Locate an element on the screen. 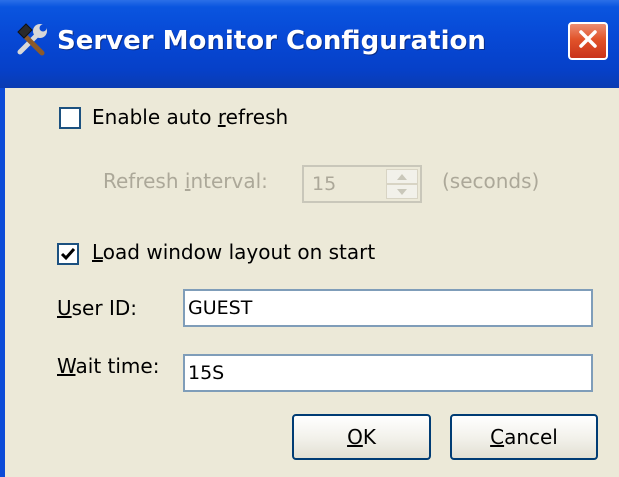 This screenshot has width=619, height=477. close-icon is located at coordinates (588, 41).